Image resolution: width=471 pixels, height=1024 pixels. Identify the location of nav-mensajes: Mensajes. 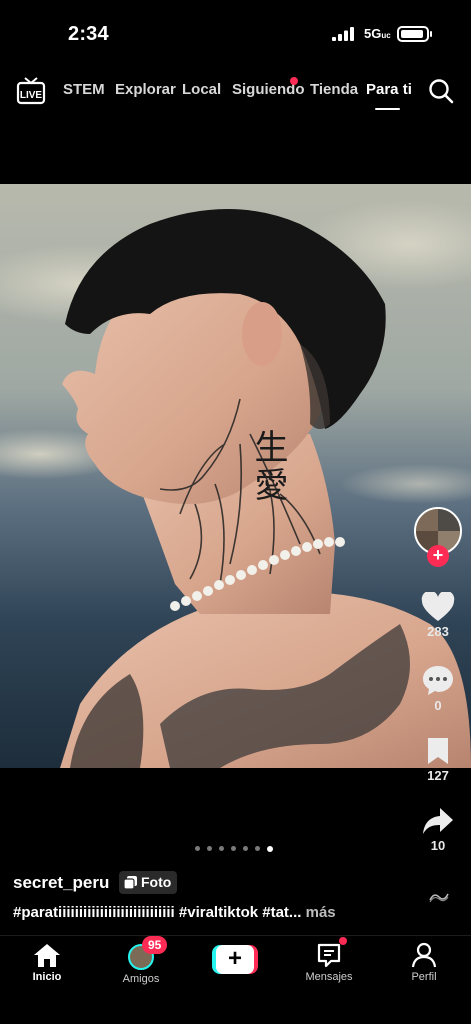
(329, 962).